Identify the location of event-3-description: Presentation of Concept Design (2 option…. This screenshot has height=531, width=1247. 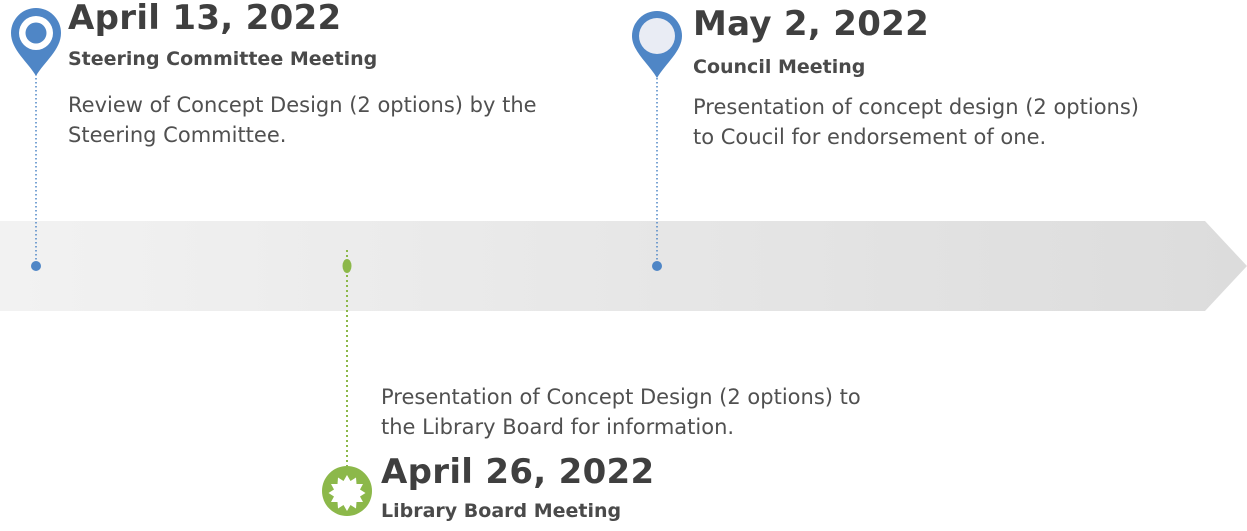
(621, 412).